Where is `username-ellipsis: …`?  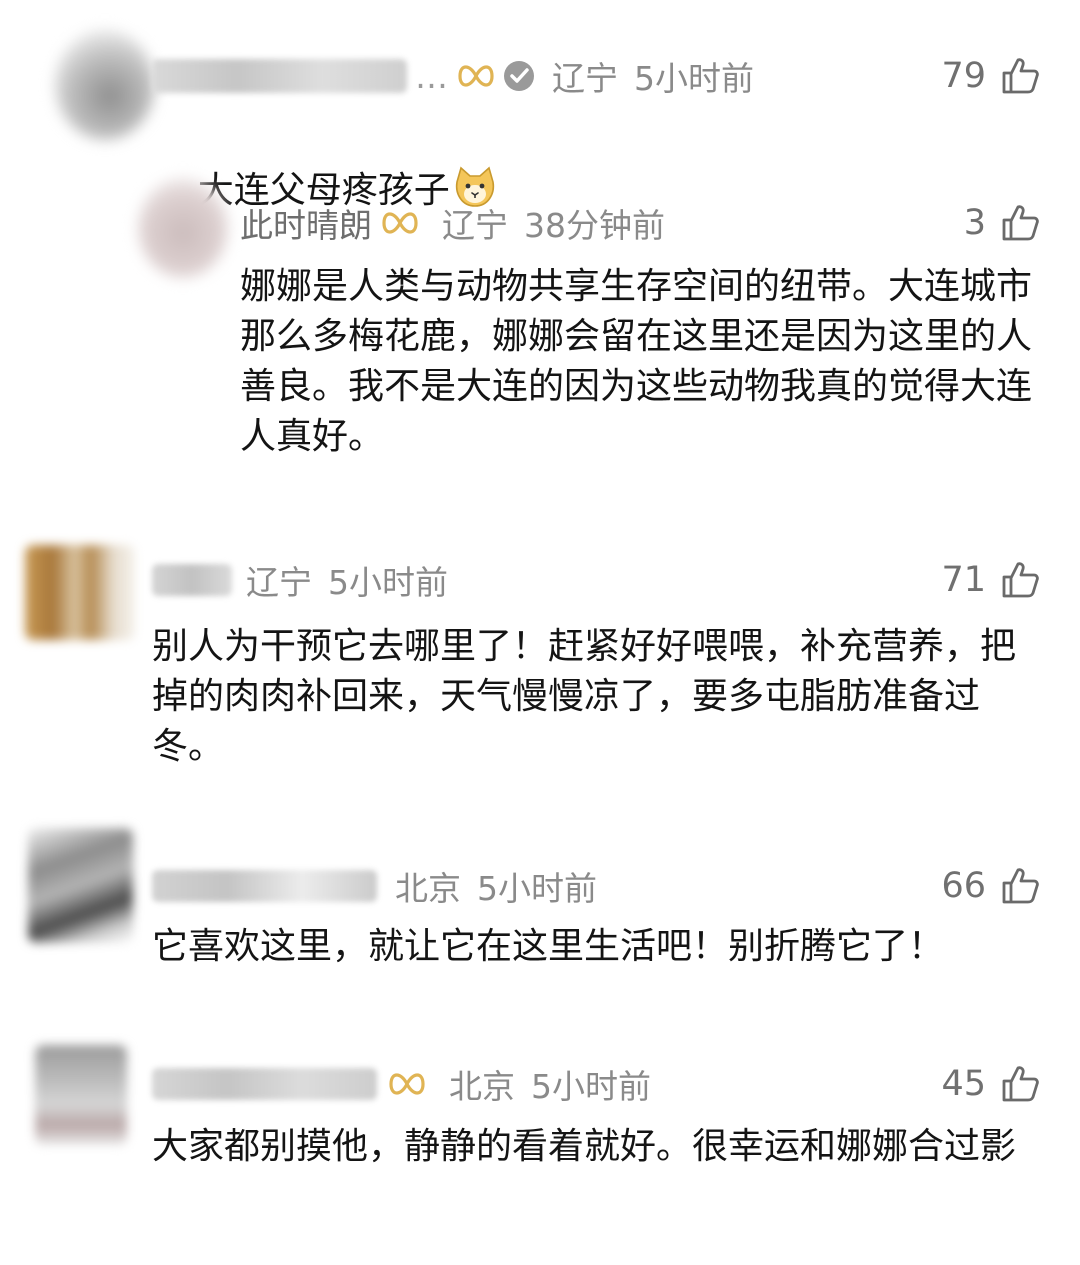
username-ellipsis: … is located at coordinates (431, 76).